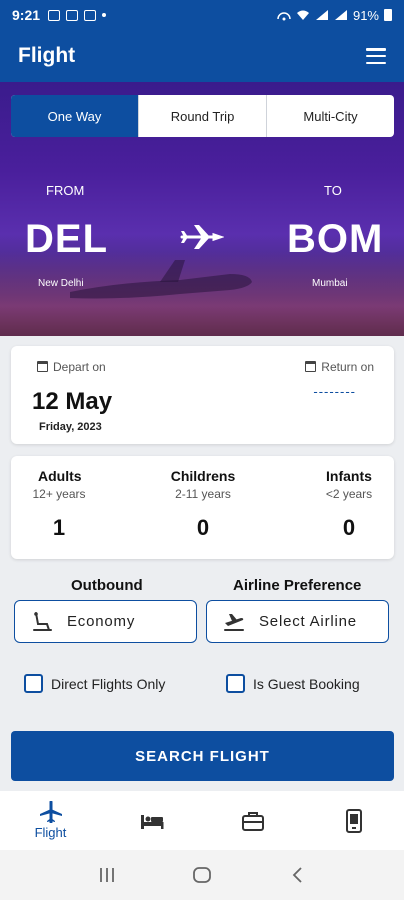  I want to click on airline-preference-heading: Airline Preference, so click(297, 585).